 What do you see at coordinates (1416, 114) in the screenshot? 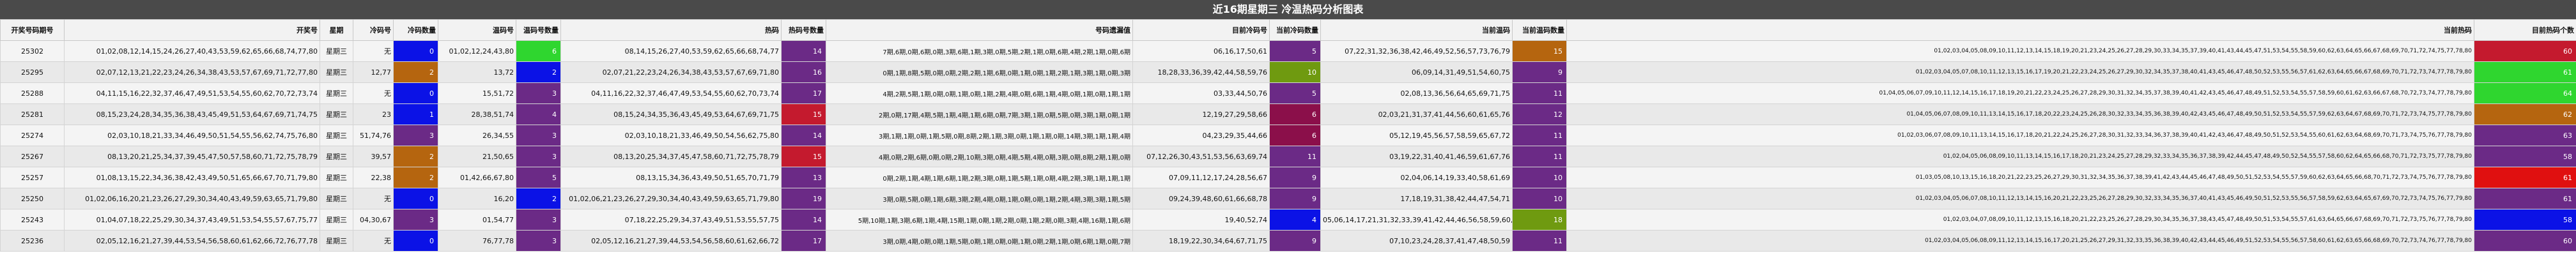
I see `cell-cur-warm: 02,03,21,31,37,41,44,56,60,61,65,76` at bounding box center [1416, 114].